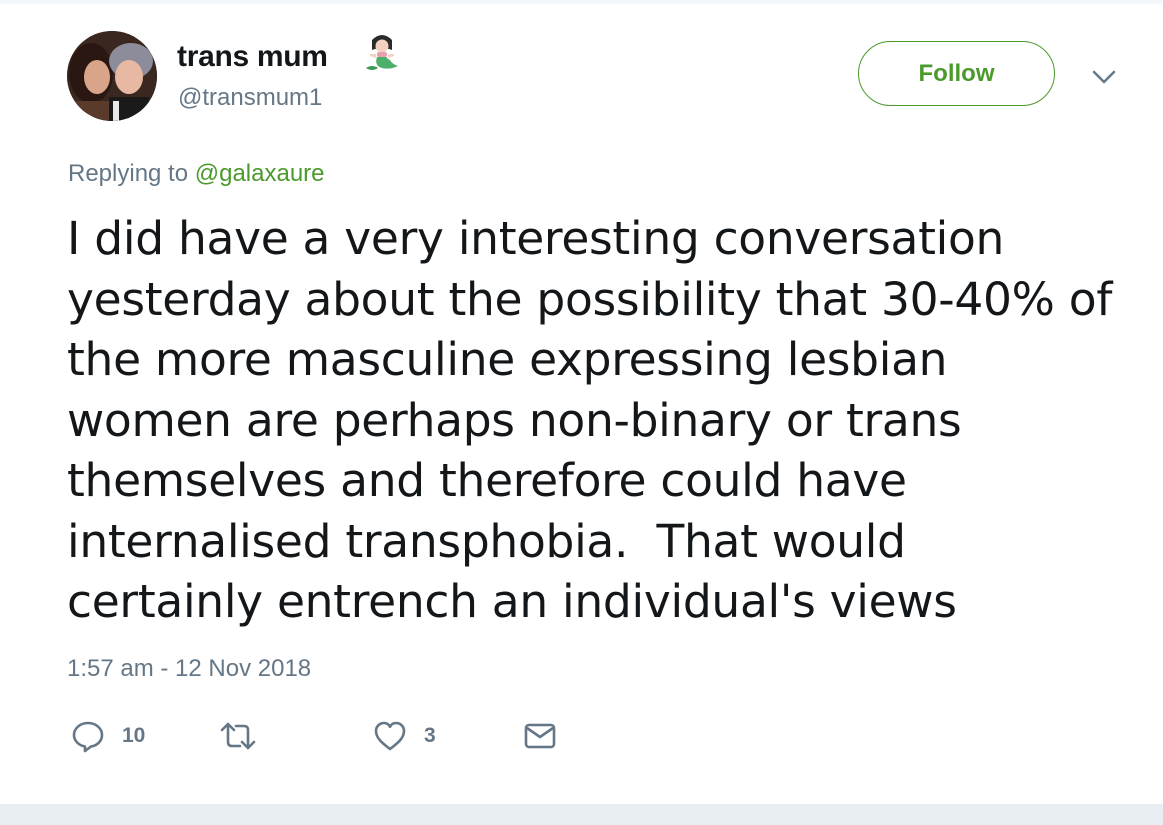 This screenshot has width=1163, height=825. What do you see at coordinates (128, 173) in the screenshot?
I see `replying-to-prefix: Replying to` at bounding box center [128, 173].